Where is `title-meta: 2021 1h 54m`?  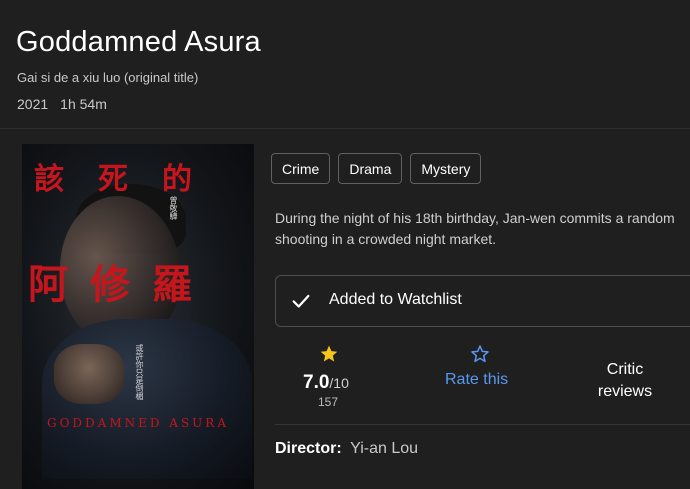
title-meta: 2021 1h 54m is located at coordinates (62, 104).